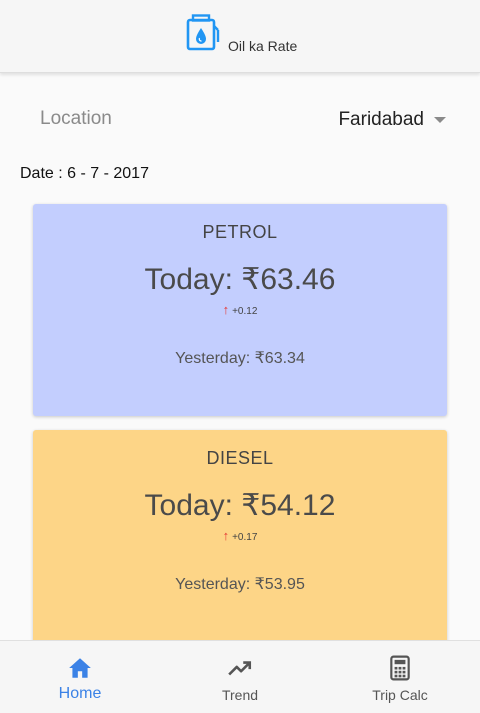  I want to click on app-title: Oil ka Rate, so click(263, 46).